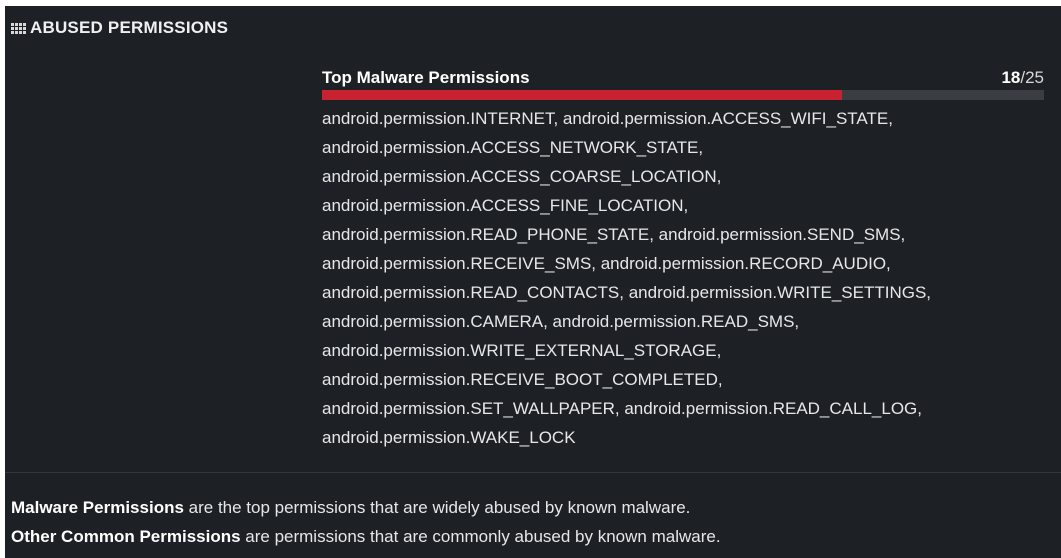  I want to click on section-title: ABUSED PERMISSIONS, so click(129, 27).